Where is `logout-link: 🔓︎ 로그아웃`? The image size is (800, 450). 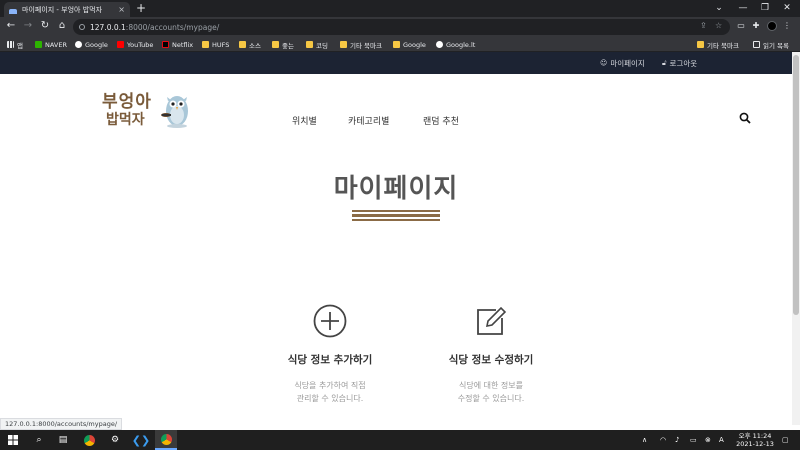
logout-link: 🔓︎ 로그아웃 is located at coordinates (679, 63).